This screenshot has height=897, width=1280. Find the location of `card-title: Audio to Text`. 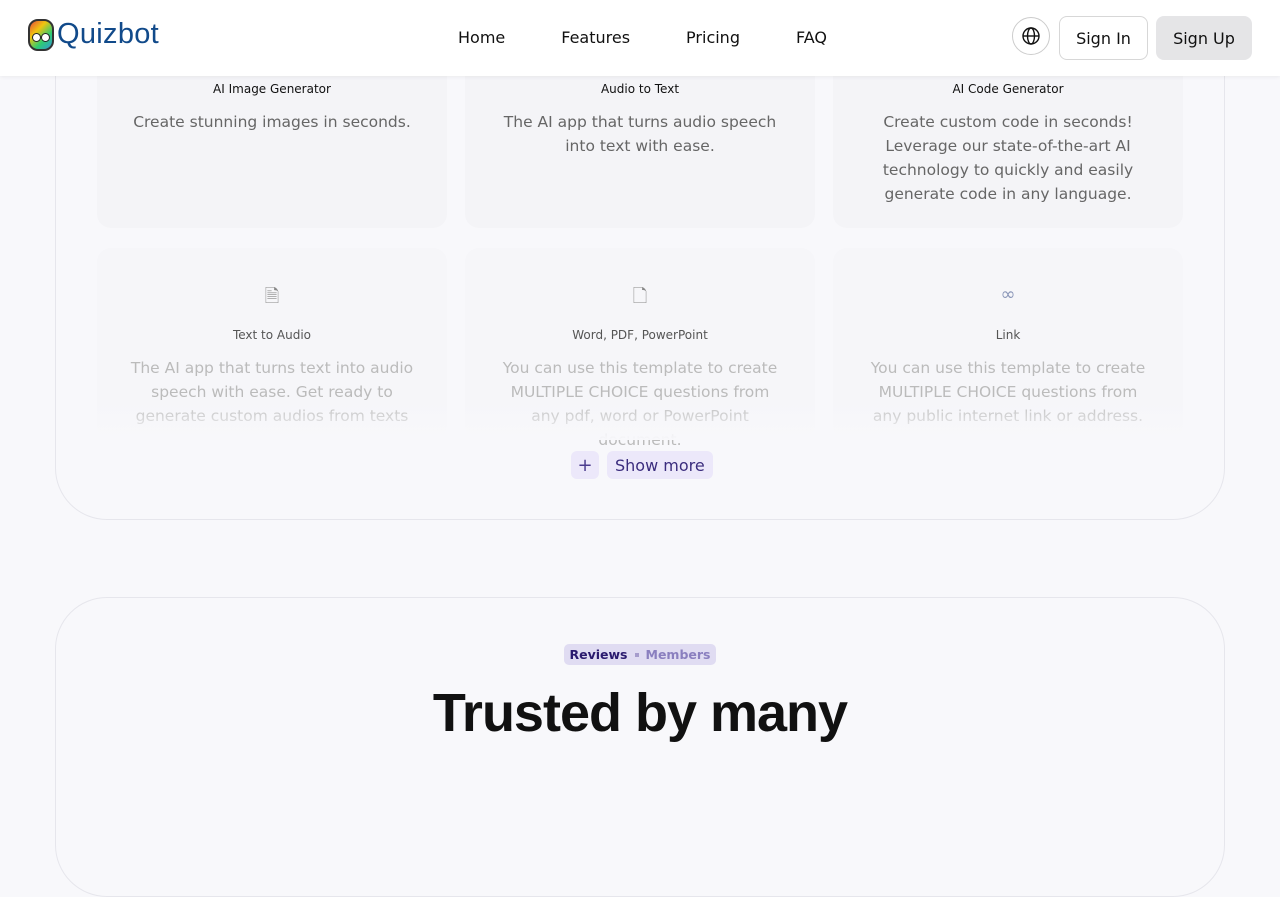

card-title: Audio to Text is located at coordinates (640, 89).